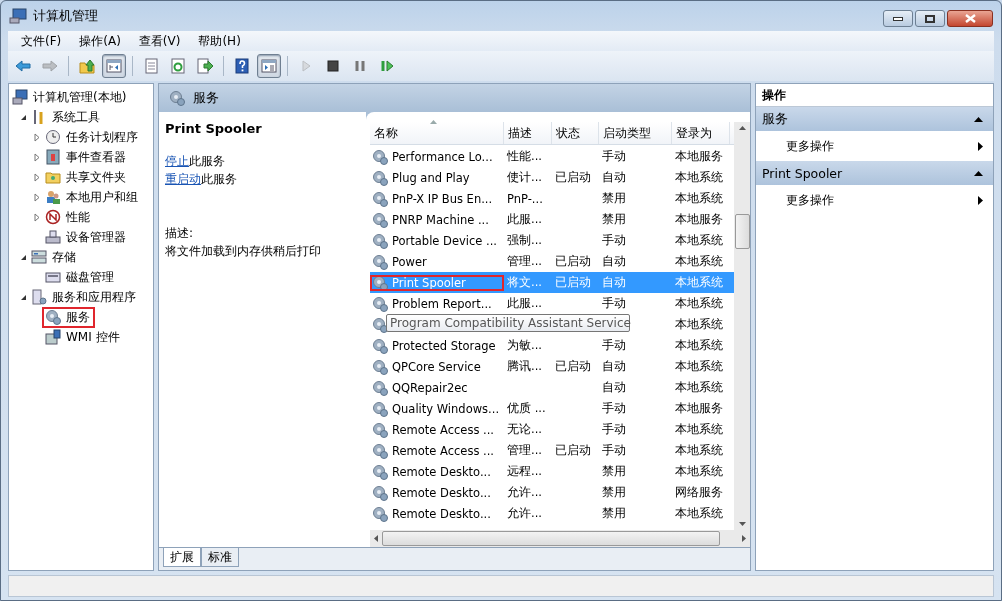 The image size is (1002, 601). Describe the element at coordinates (219, 41) in the screenshot. I see `menu-item: 帮助(H)` at that location.